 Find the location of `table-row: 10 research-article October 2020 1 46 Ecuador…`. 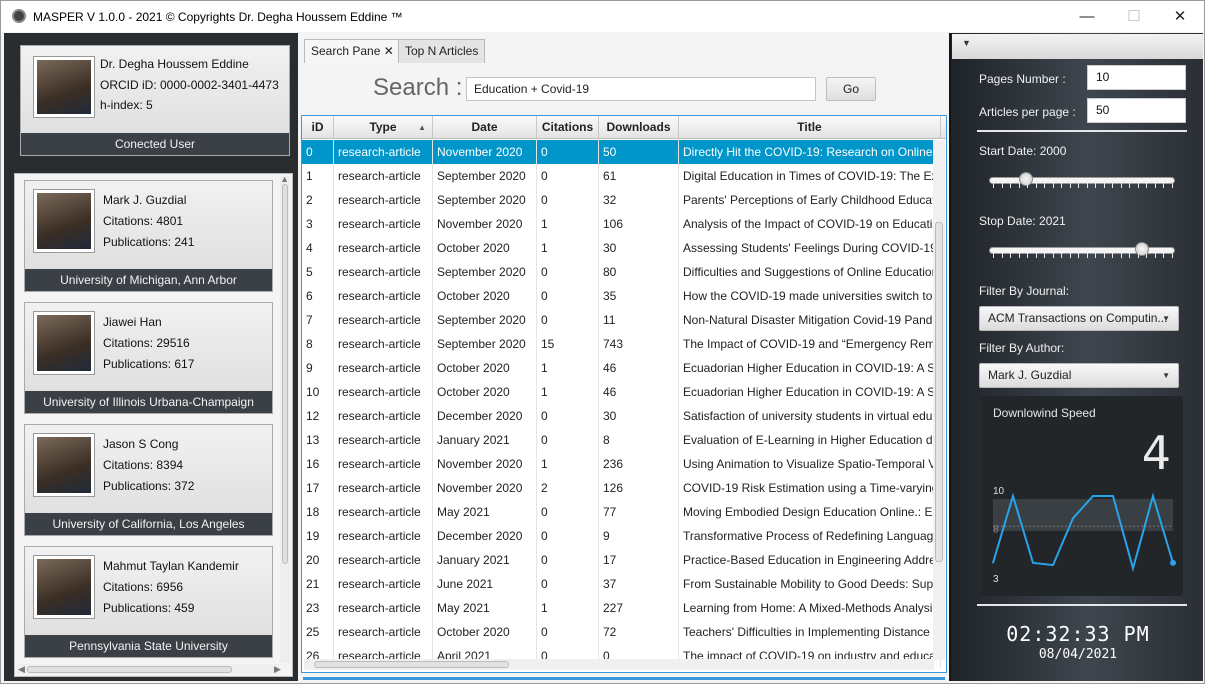

table-row: 10 research-article October 2020 1 46 Ecuador… is located at coordinates (621, 392).